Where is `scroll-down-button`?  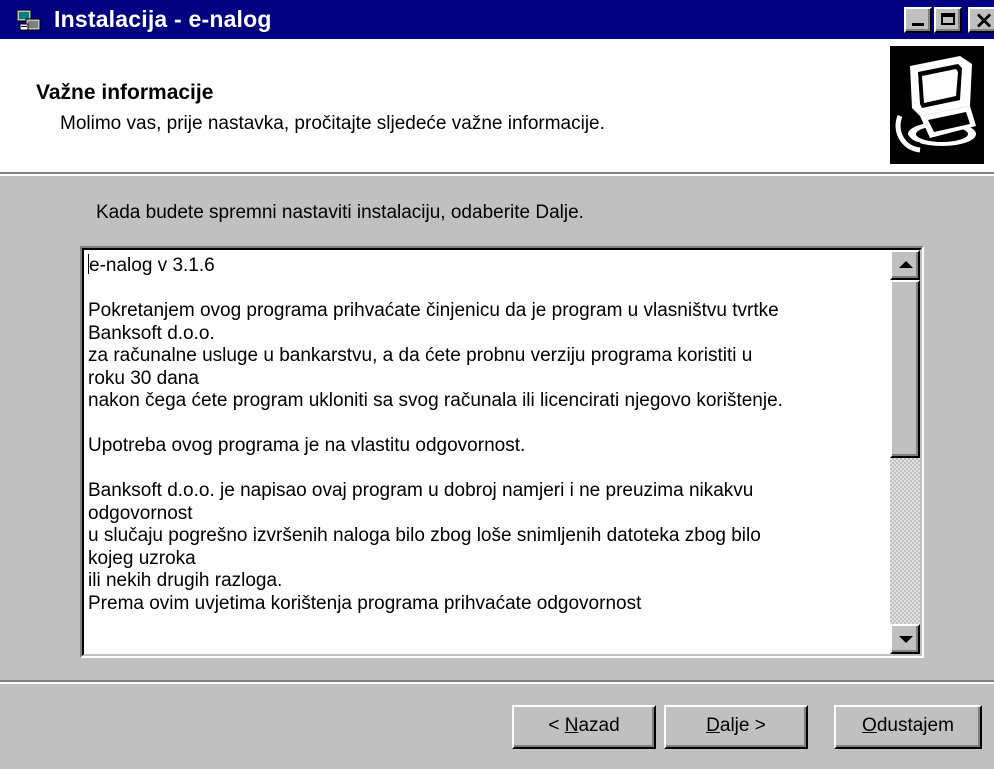 scroll-down-button is located at coordinates (905, 639).